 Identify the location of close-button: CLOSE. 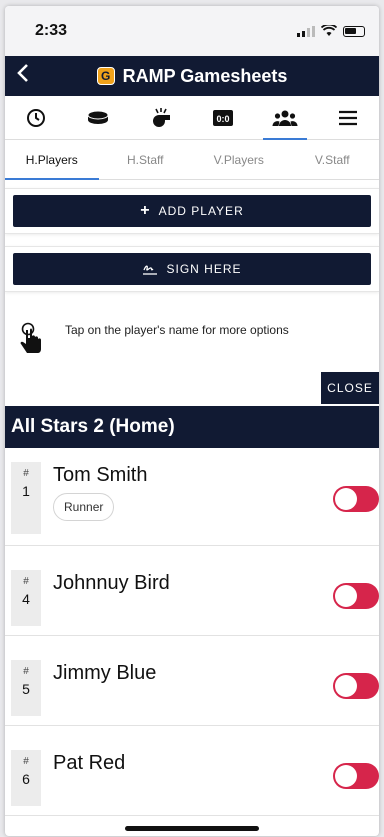
(350, 388).